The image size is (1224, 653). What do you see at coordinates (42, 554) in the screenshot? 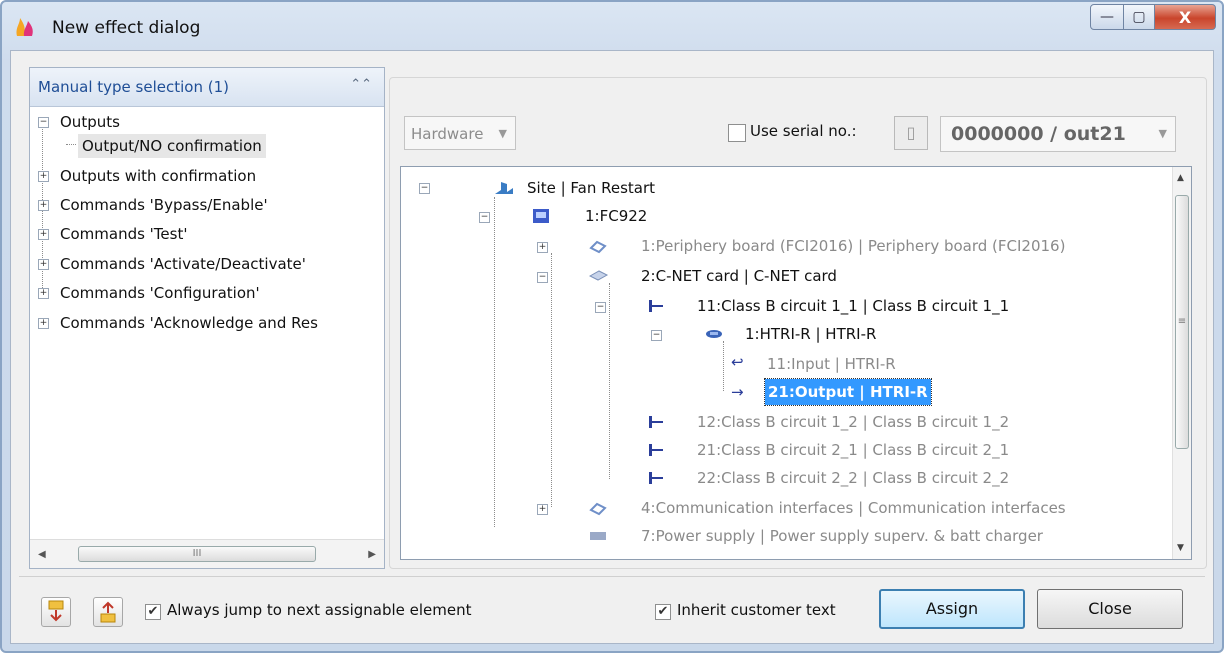
I see `scroll-left-arrow-icon: ◀` at bounding box center [42, 554].